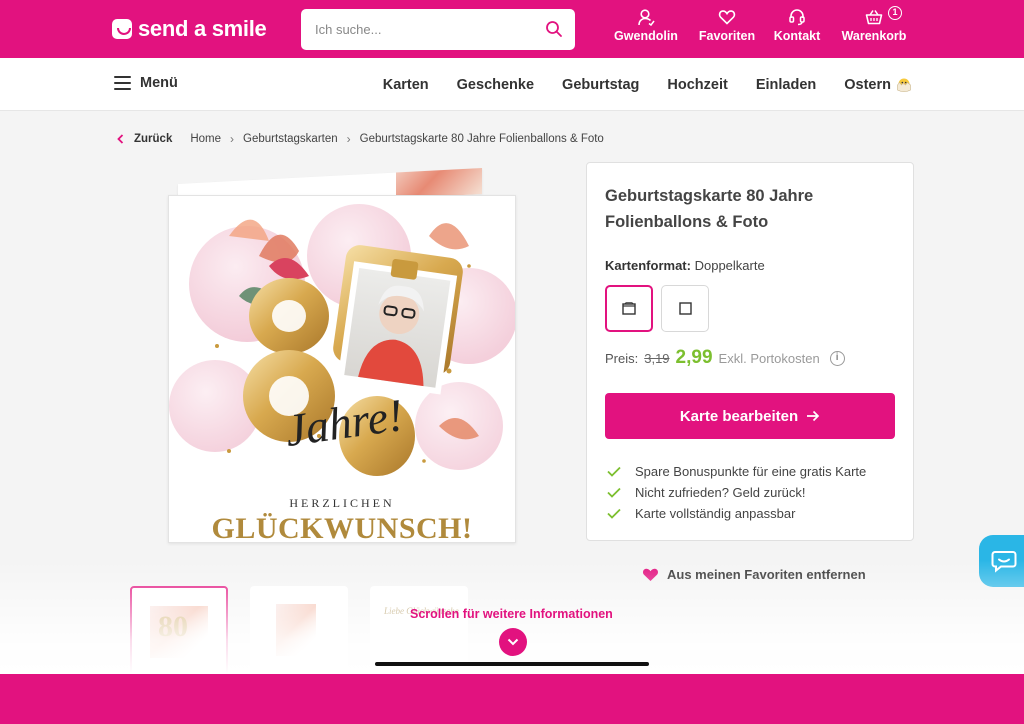  I want to click on arrow-right-icon, so click(813, 416).